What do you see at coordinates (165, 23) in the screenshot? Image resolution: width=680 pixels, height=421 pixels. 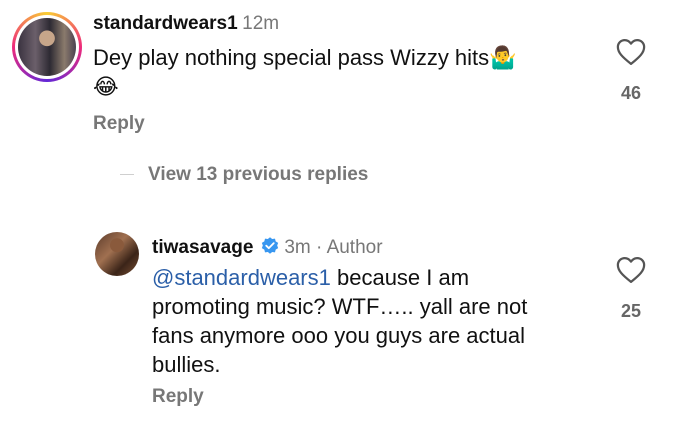 I see `commenter-username: standardwears1` at bounding box center [165, 23].